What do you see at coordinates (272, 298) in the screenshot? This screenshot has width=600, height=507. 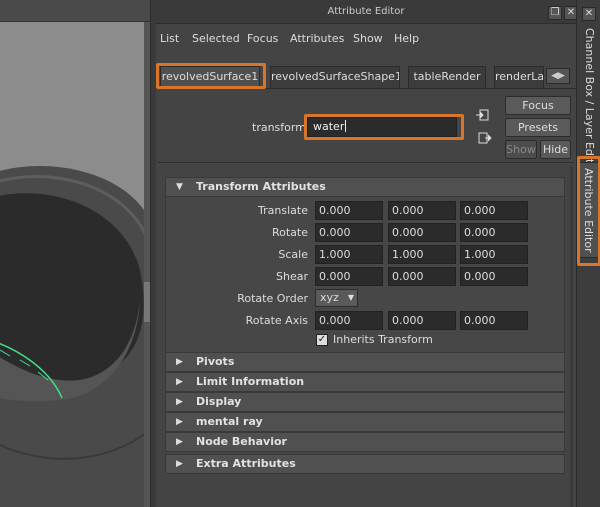 I see `rotate-order-label: Rotate Order` at bounding box center [272, 298].